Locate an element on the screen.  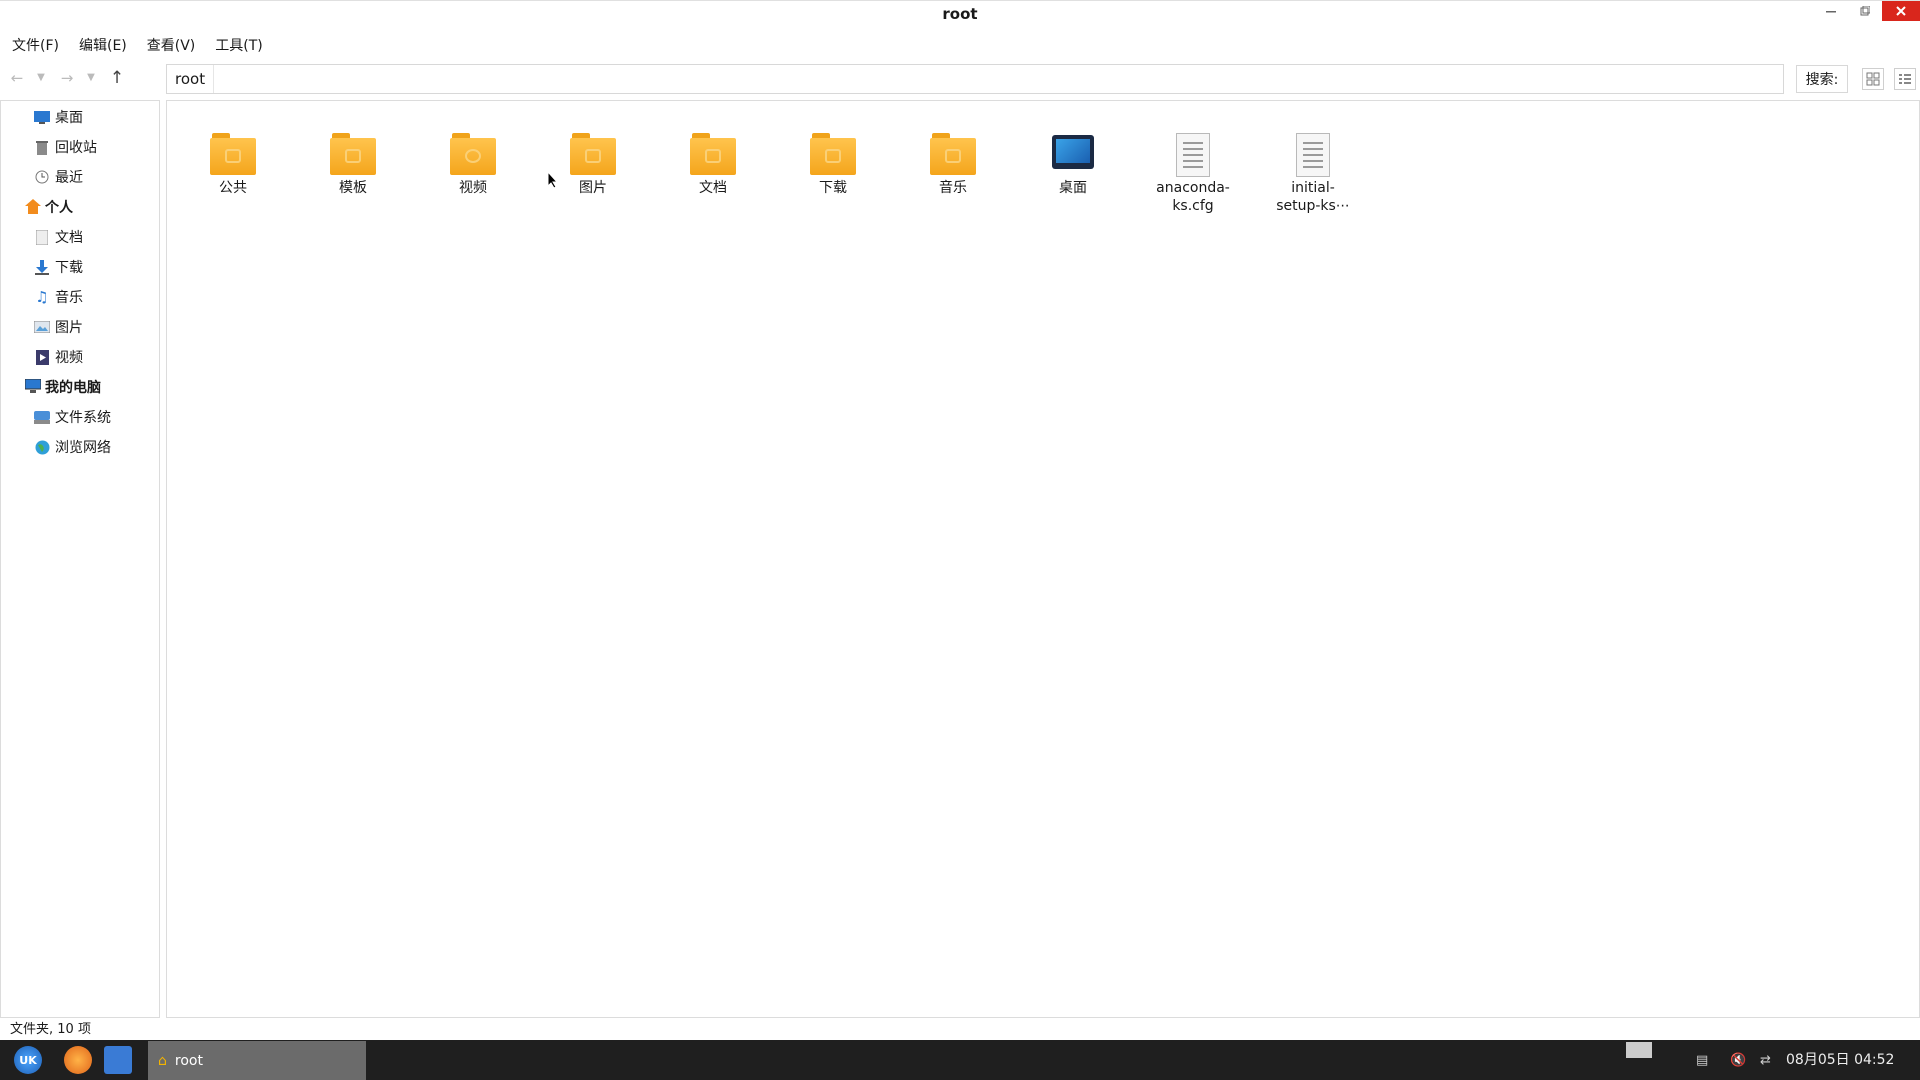
tray-indicator is located at coordinates (1639, 1050).